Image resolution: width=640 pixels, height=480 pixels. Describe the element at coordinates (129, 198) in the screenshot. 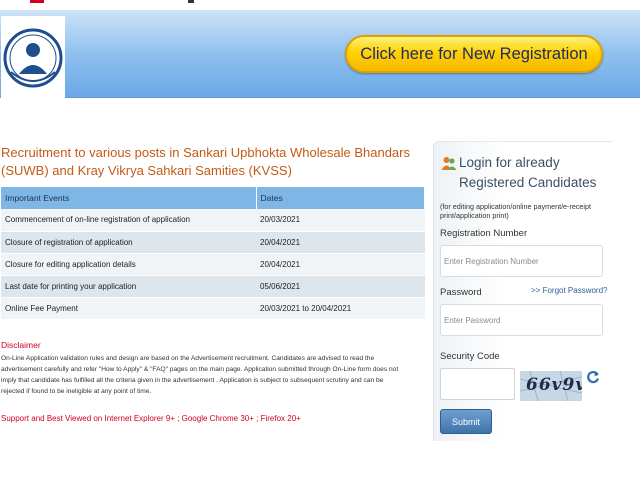

I see `events-column-header: Important Events` at that location.